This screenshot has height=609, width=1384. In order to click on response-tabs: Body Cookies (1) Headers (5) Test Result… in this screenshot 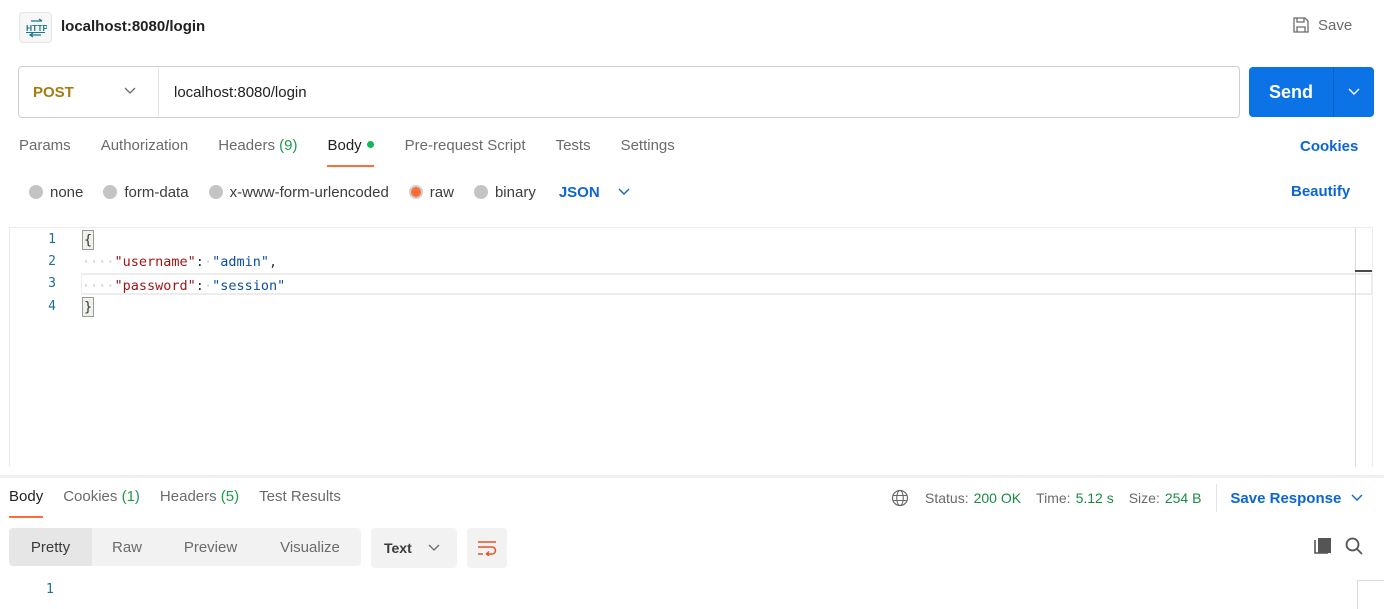, I will do `click(185, 503)`.